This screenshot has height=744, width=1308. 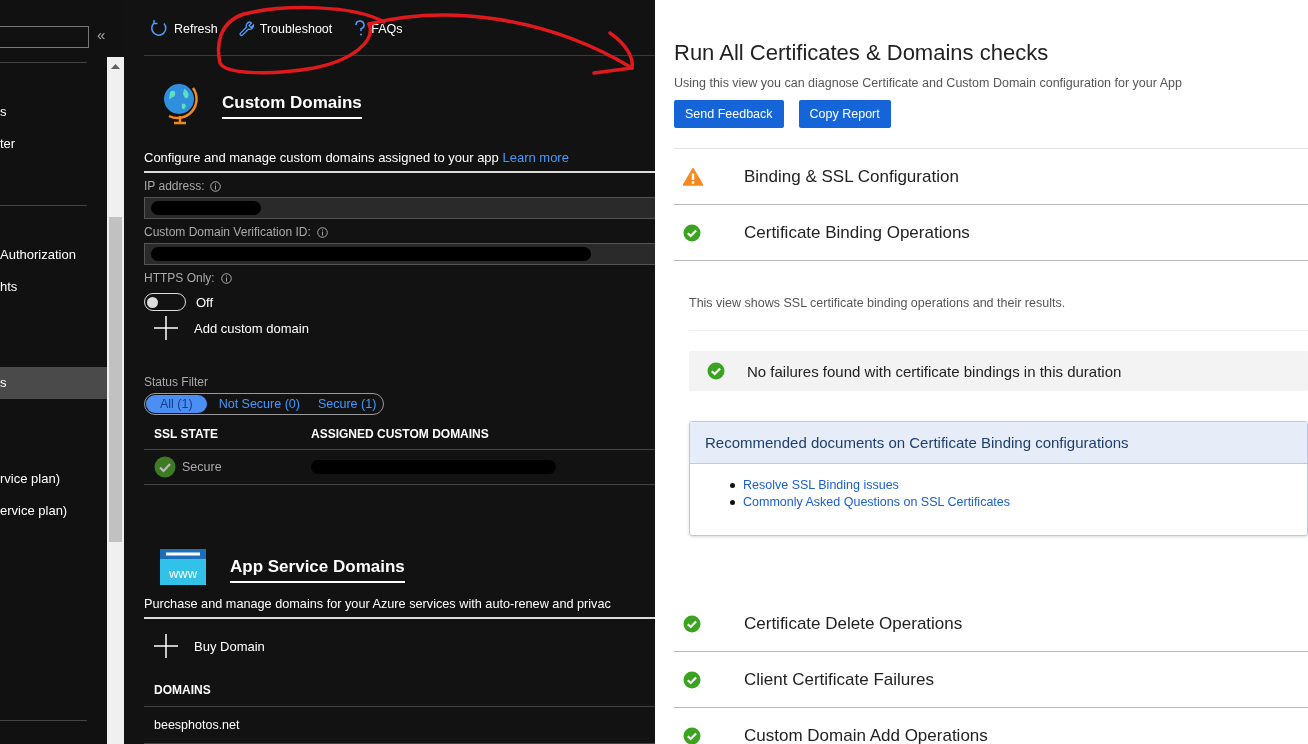 I want to click on section-heading: Custom Domains, so click(x=292, y=106).